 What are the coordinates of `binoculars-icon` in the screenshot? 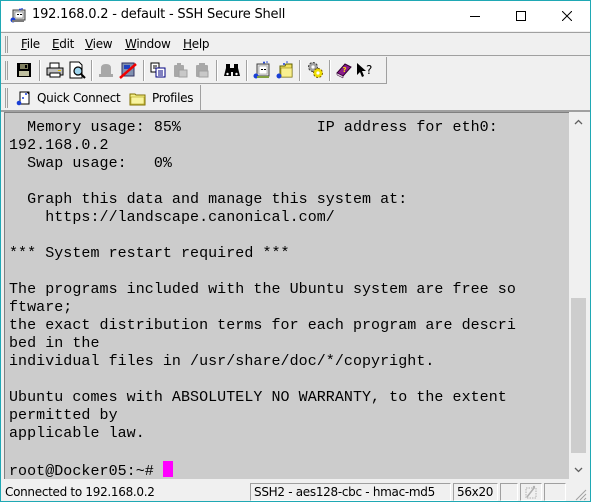 It's located at (232, 70).